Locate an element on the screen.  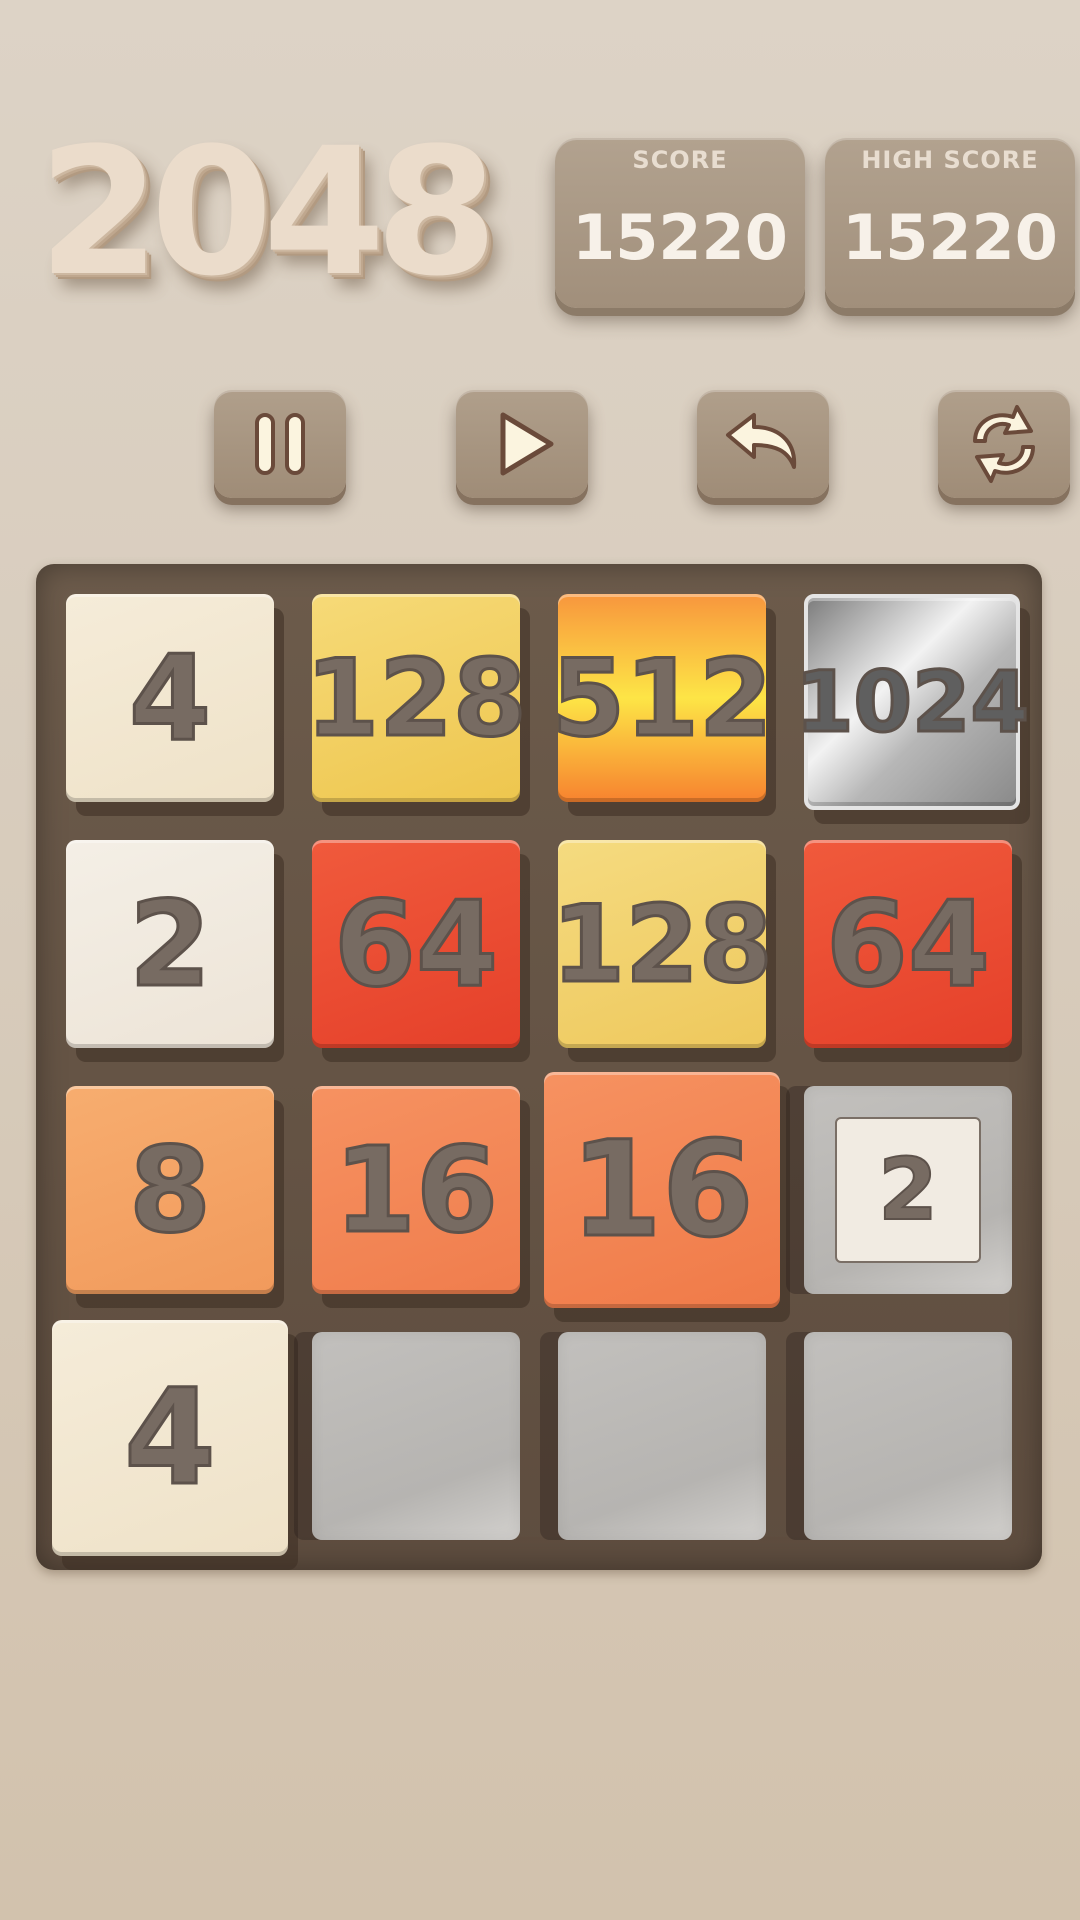
undo-button is located at coordinates (763, 444).